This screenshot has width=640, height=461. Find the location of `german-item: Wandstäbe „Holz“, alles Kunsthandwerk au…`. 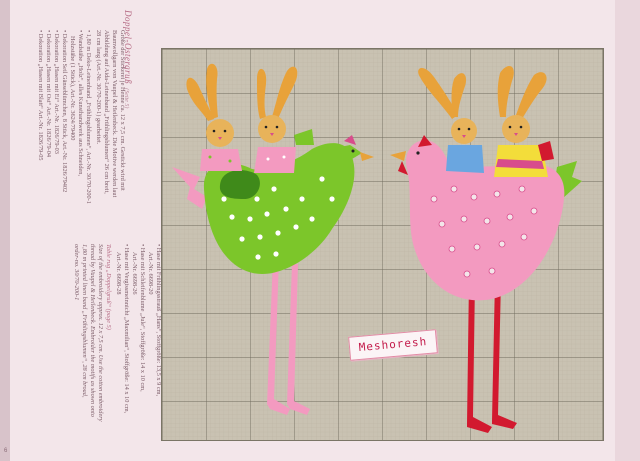

german-item: Wandstäbe „Holz“, alles Kunsthandwerk au… is located at coordinates (80, 103).